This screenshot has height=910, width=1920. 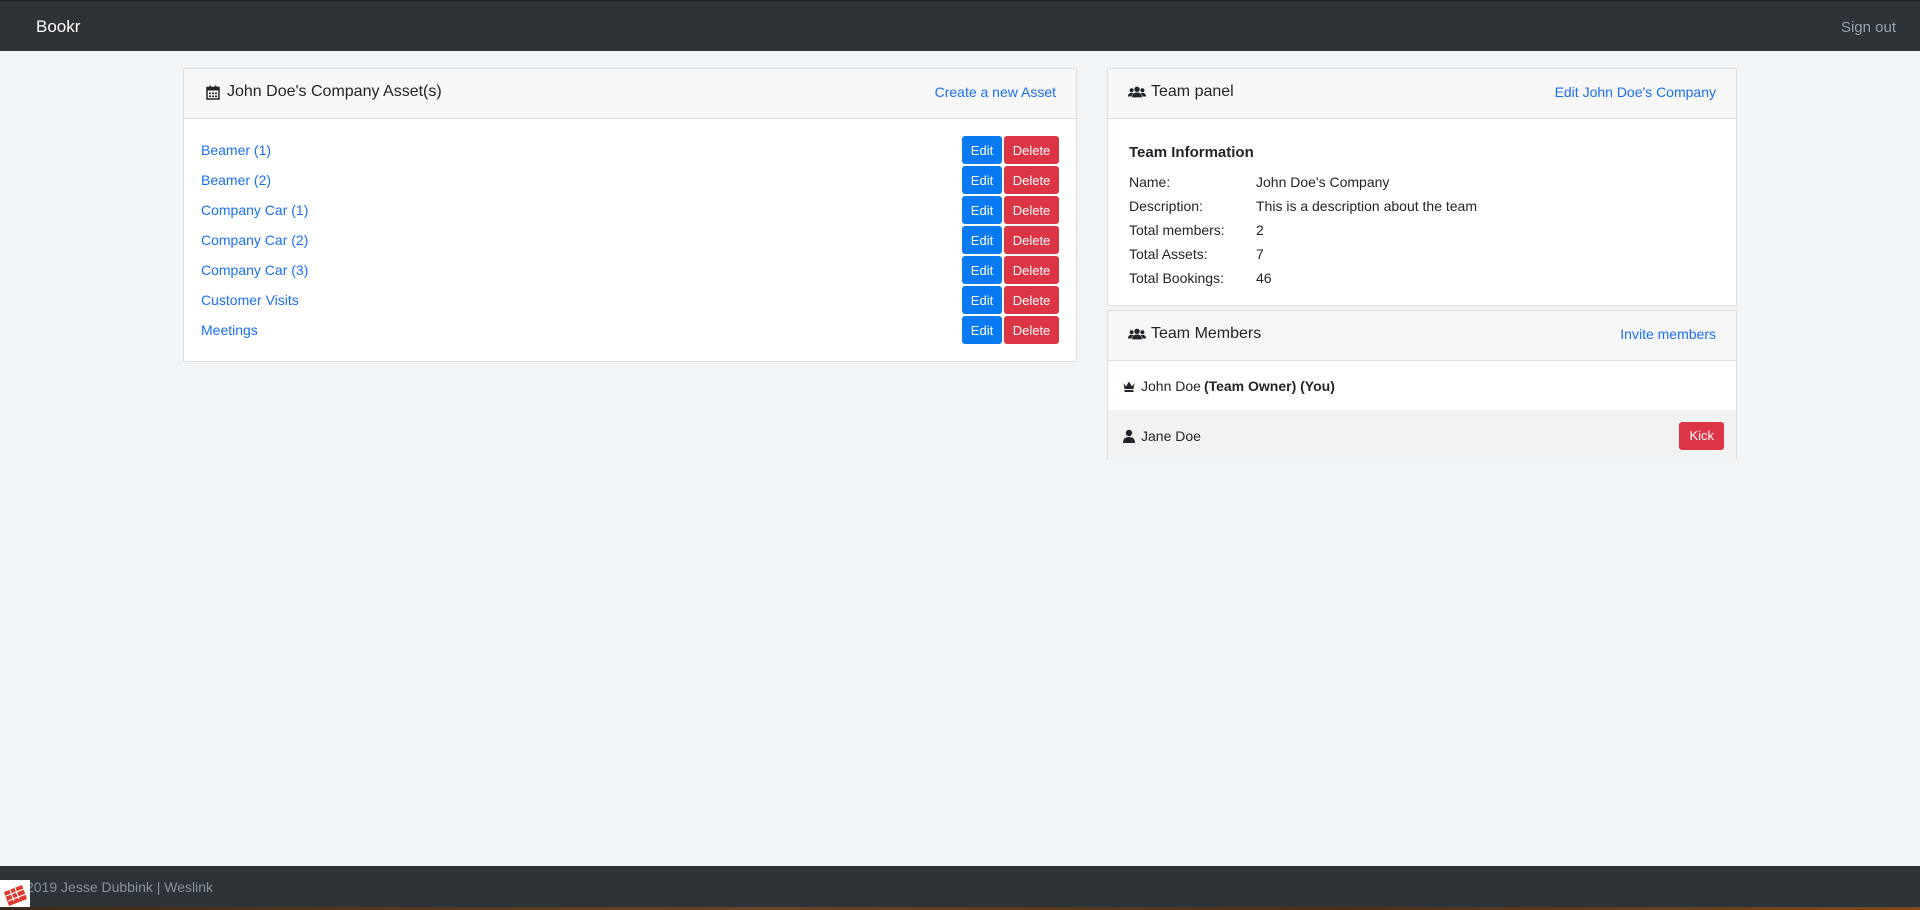 What do you see at coordinates (1635, 92) in the screenshot?
I see `edit-company-link: Edit John Doe's Company` at bounding box center [1635, 92].